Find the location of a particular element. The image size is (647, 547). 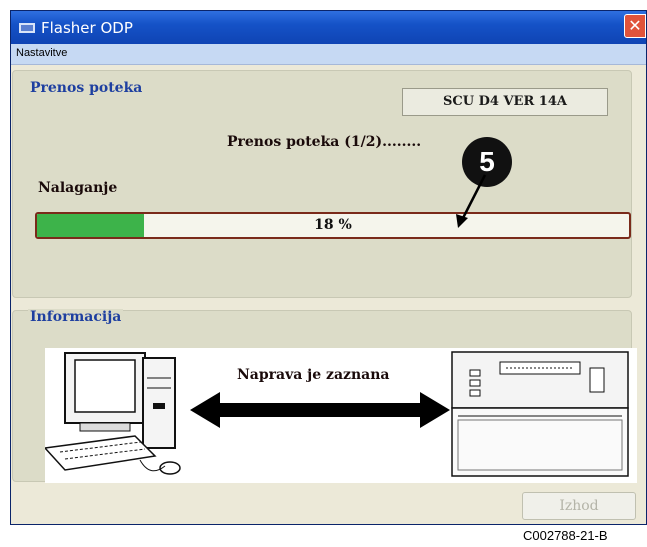

callout-arrow-icon is located at coordinates (471, 201).